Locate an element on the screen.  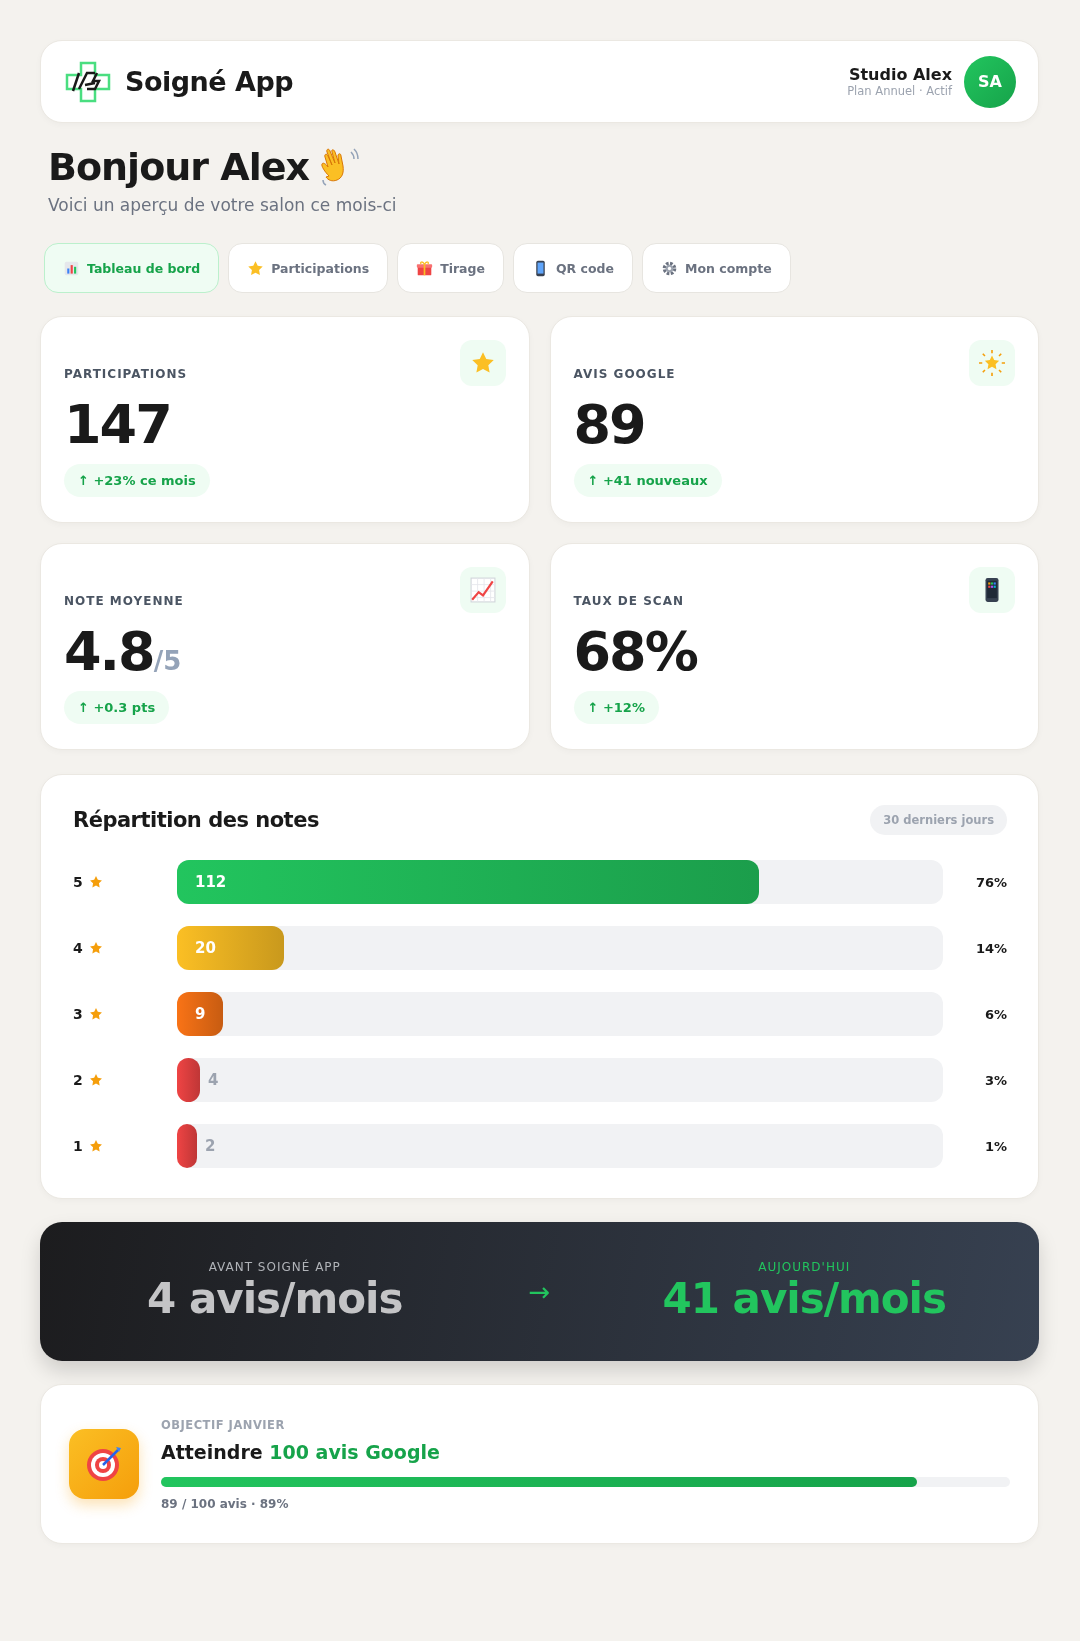
greeting-subtitle: Voici un aperçu de votre salon ce mois-ci is located at coordinates (223, 205).